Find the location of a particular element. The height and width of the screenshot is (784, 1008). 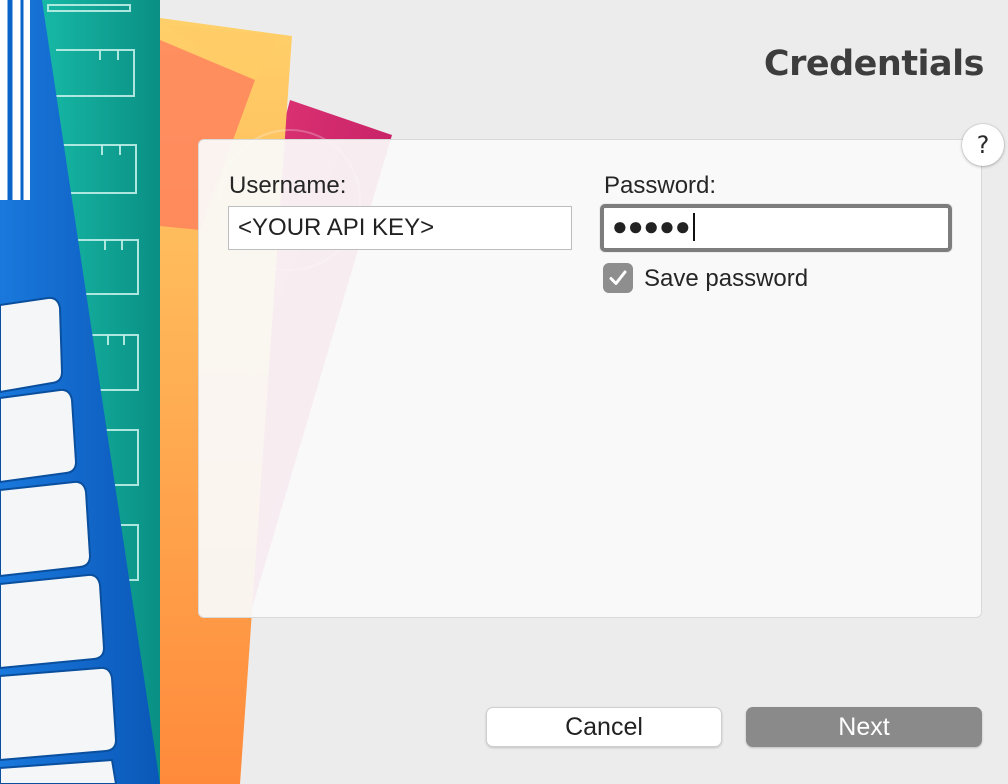

checkmark-icon is located at coordinates (618, 277).